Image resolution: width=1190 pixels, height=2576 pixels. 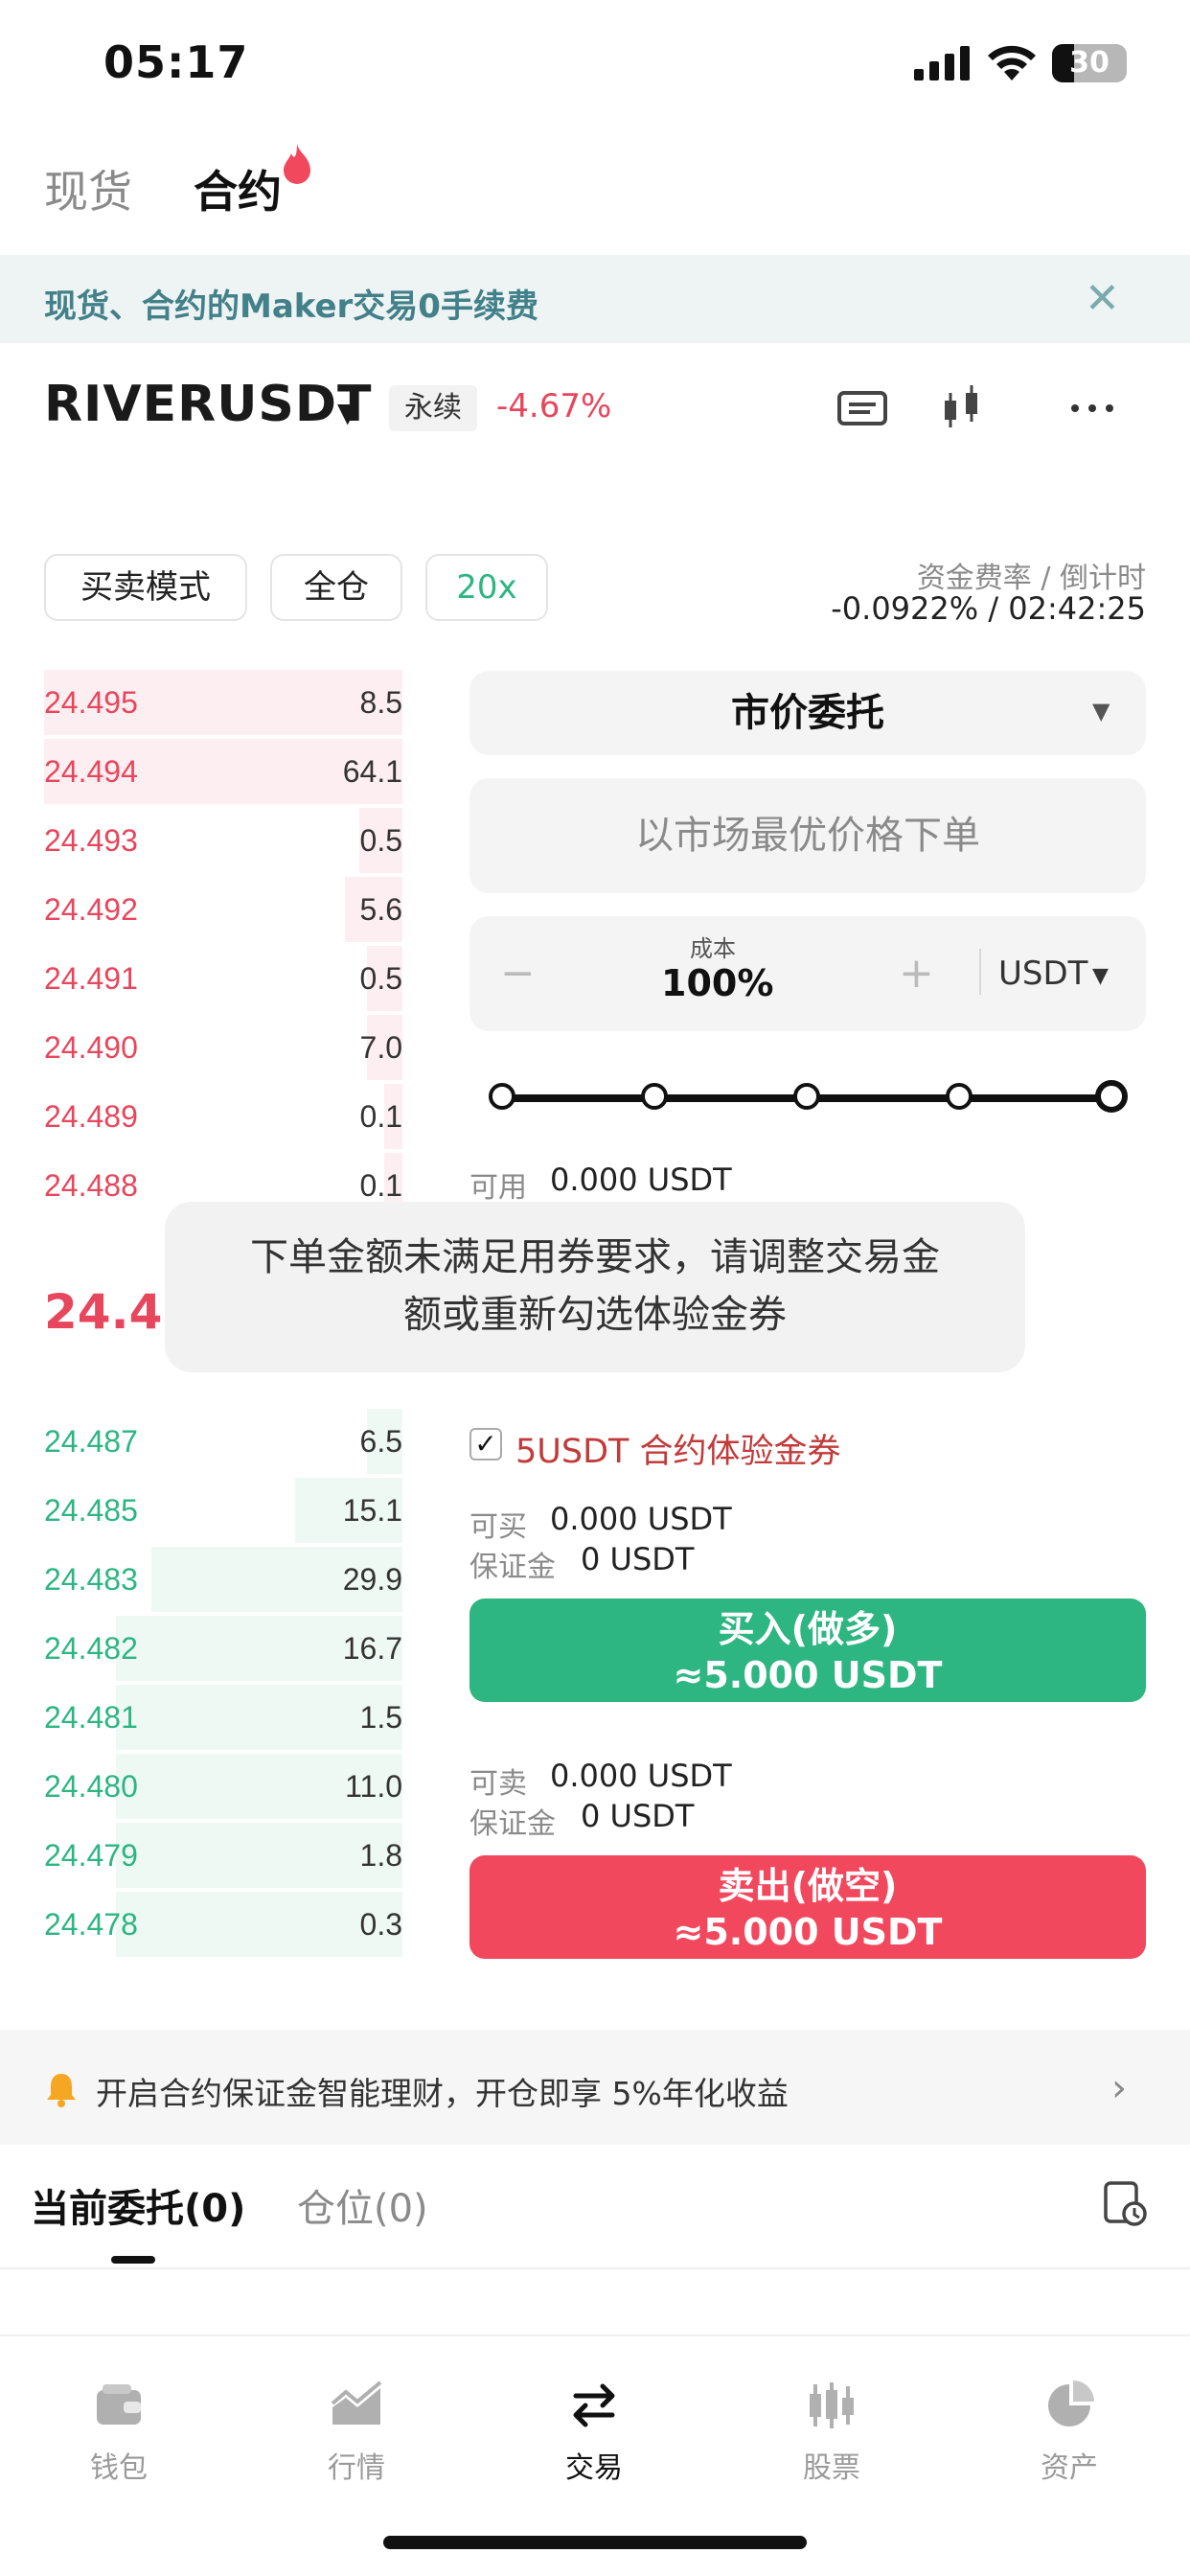 What do you see at coordinates (498, 1527) in the screenshot?
I see `buyable-label: 可买` at bounding box center [498, 1527].